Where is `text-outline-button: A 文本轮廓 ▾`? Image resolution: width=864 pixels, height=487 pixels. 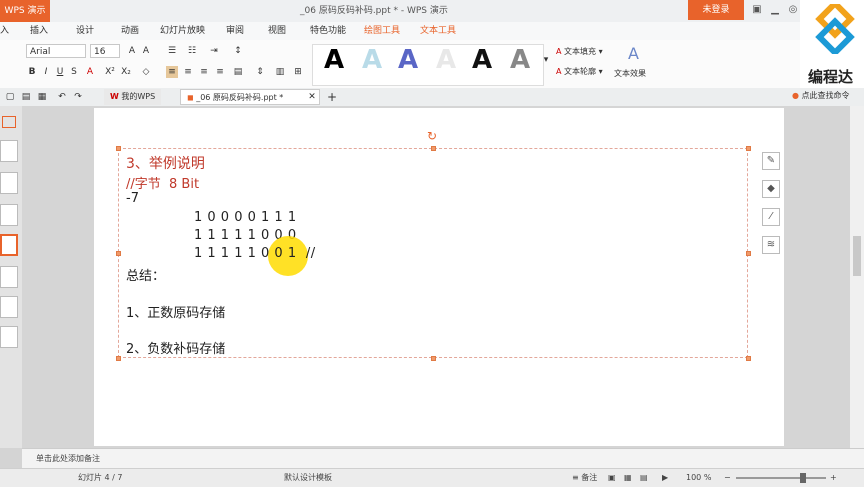 text-outline-button: A 文本轮廓 ▾ is located at coordinates (579, 71).